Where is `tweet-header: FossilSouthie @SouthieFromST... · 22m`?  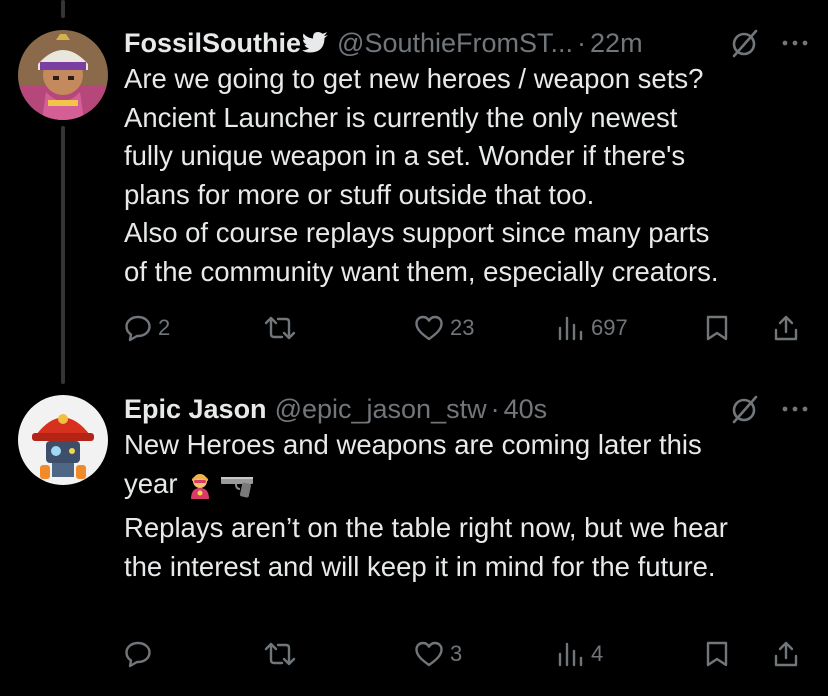 tweet-header: FossilSouthie @SouthieFromST... · 22m is located at coordinates (467, 43).